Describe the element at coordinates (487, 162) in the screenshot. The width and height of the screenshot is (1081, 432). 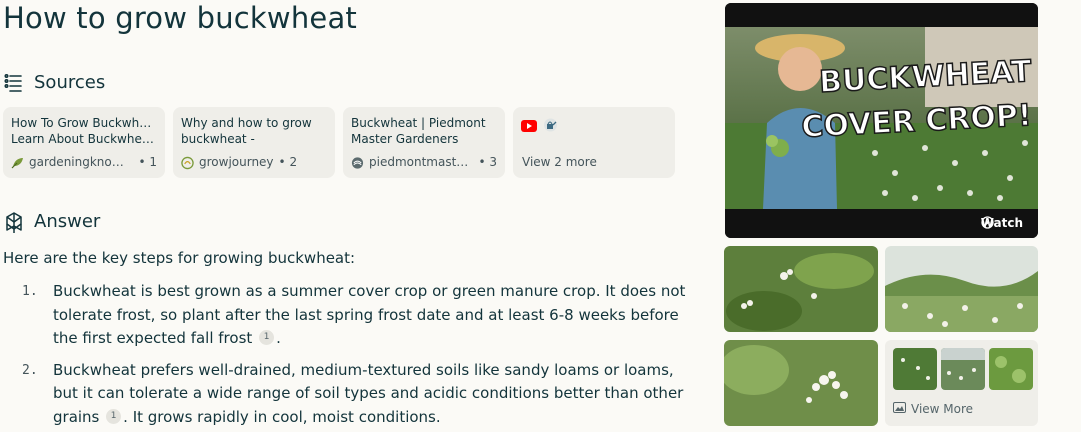
I see `source-index: • 3` at that location.